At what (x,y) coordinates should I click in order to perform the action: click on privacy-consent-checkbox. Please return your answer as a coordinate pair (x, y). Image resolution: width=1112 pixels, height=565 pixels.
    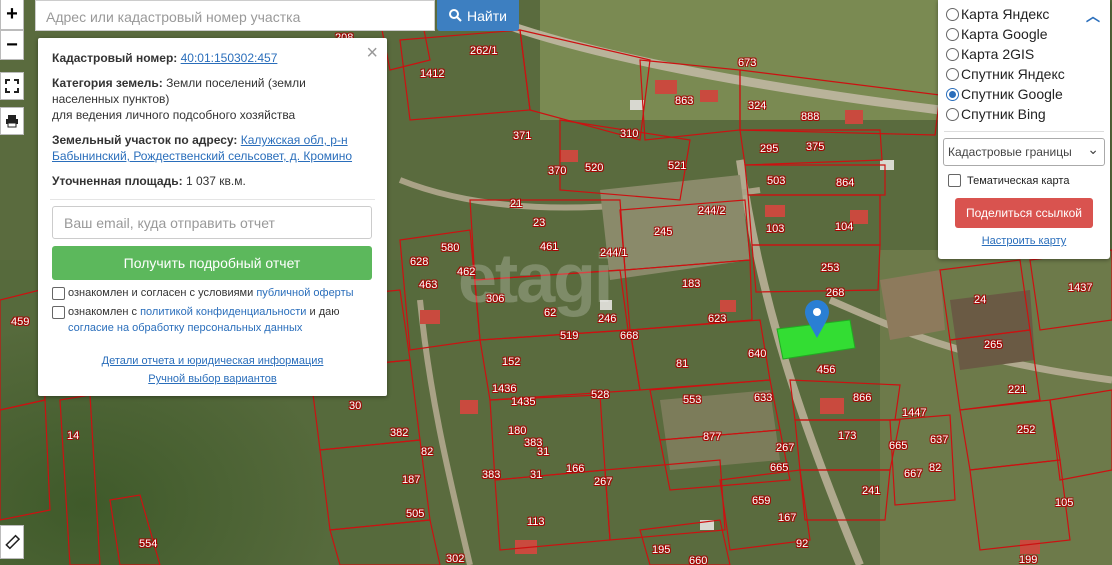
    Looking at the image, I should click on (58, 312).